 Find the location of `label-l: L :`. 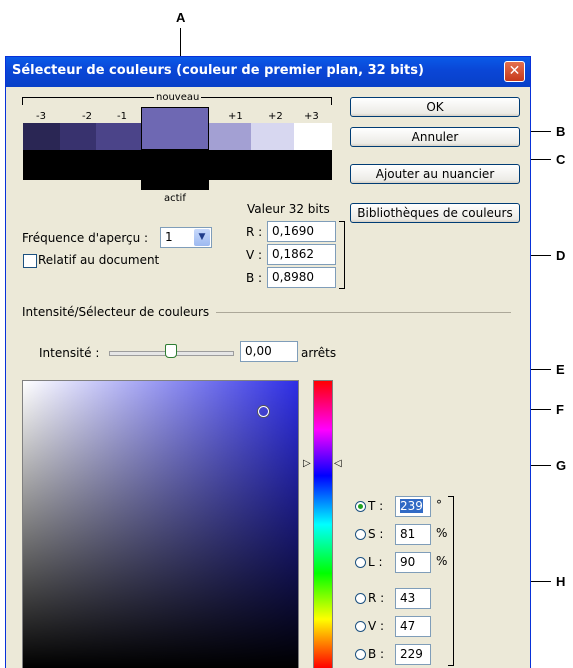

label-l: L : is located at coordinates (375, 562).